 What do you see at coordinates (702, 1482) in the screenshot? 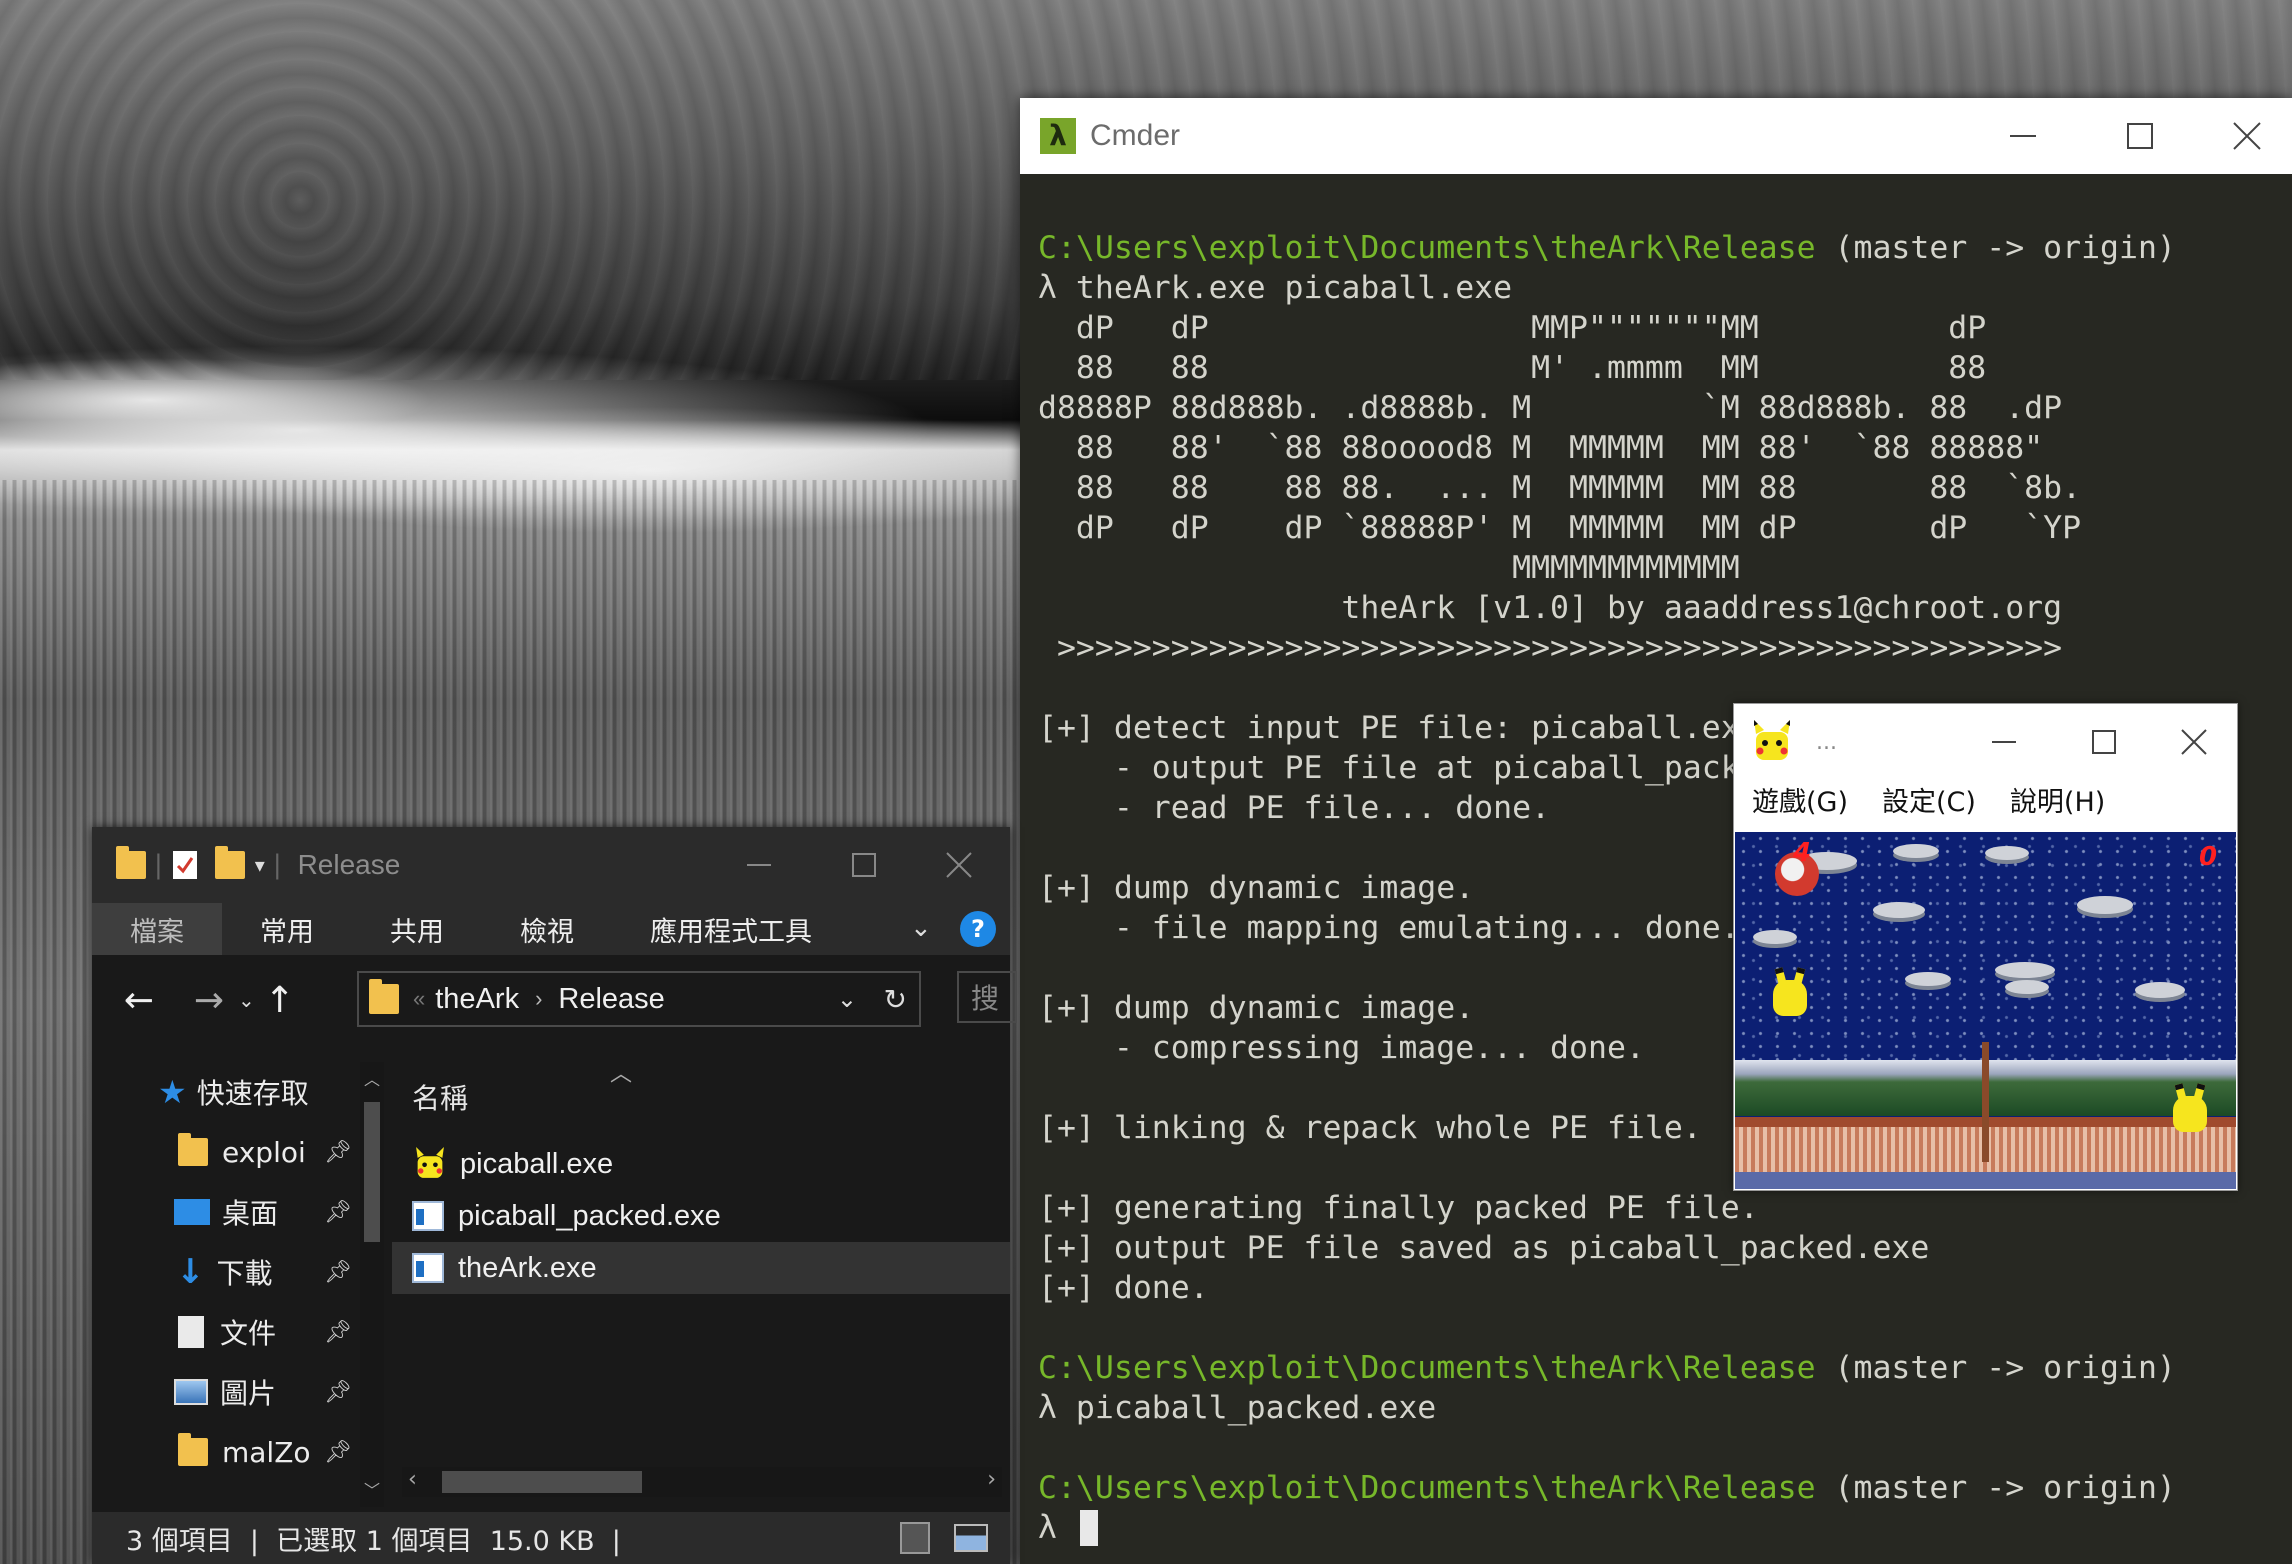
I see `file-list-scrollbar: ‹ ›` at bounding box center [702, 1482].